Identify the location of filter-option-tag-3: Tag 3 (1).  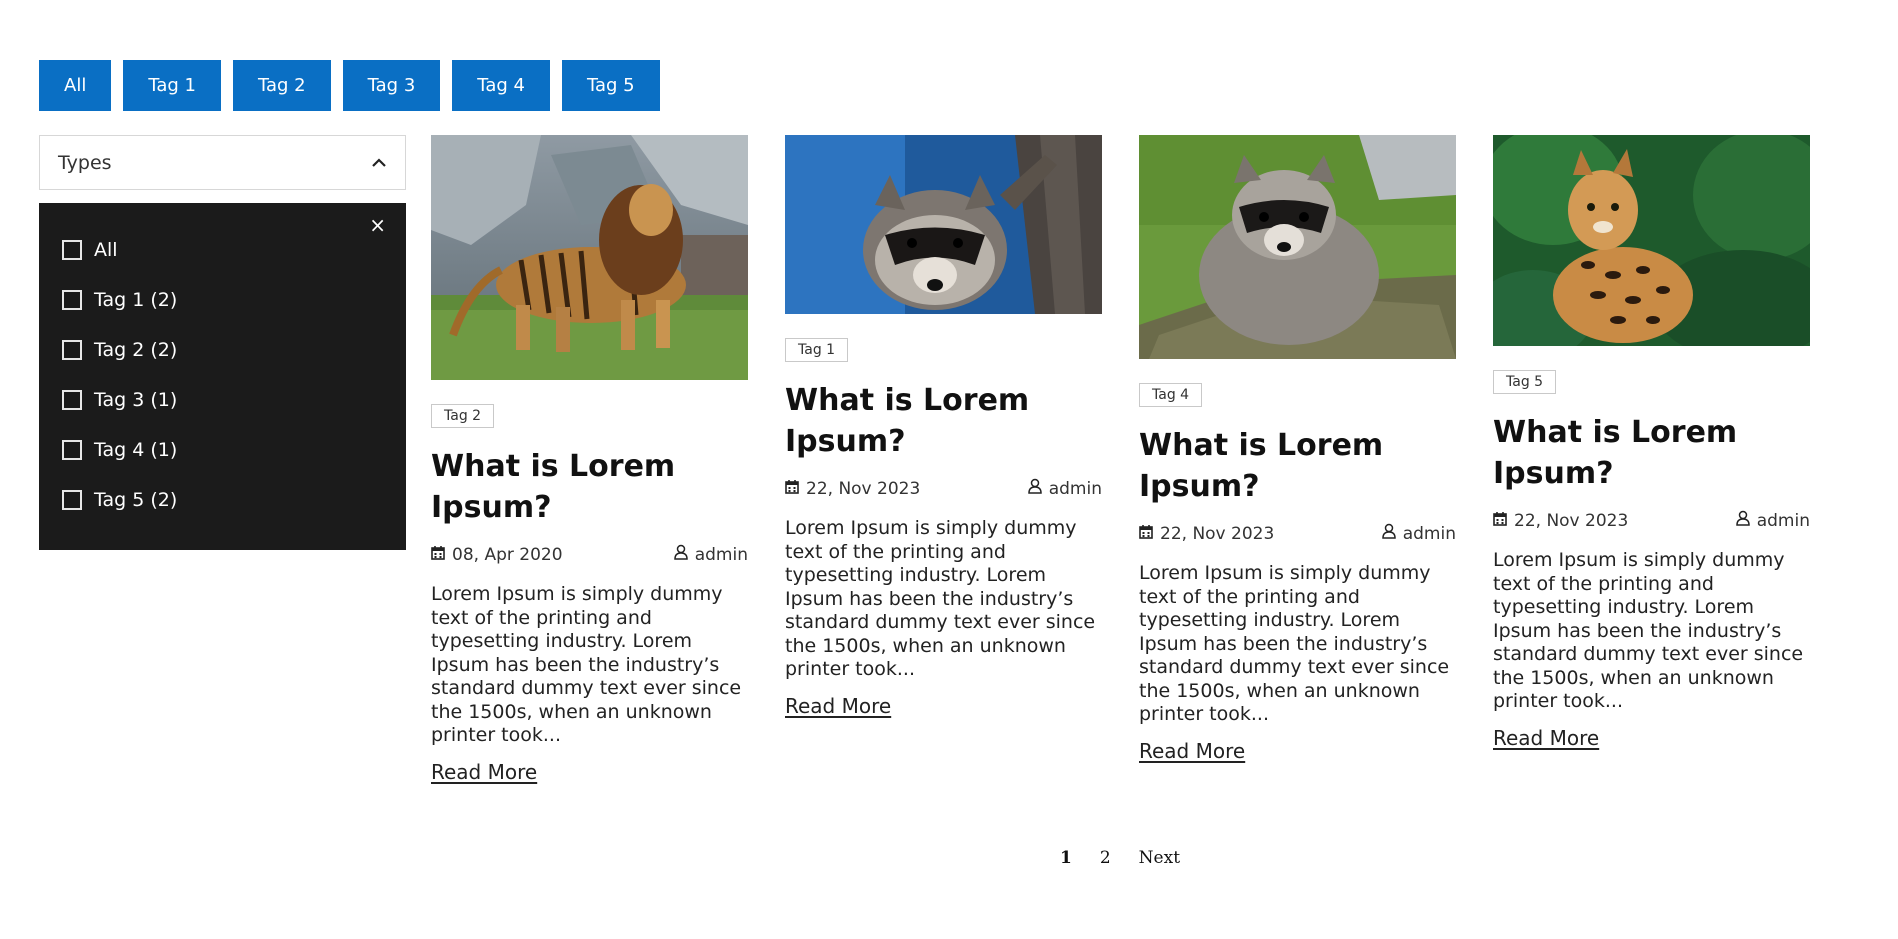
(234, 400).